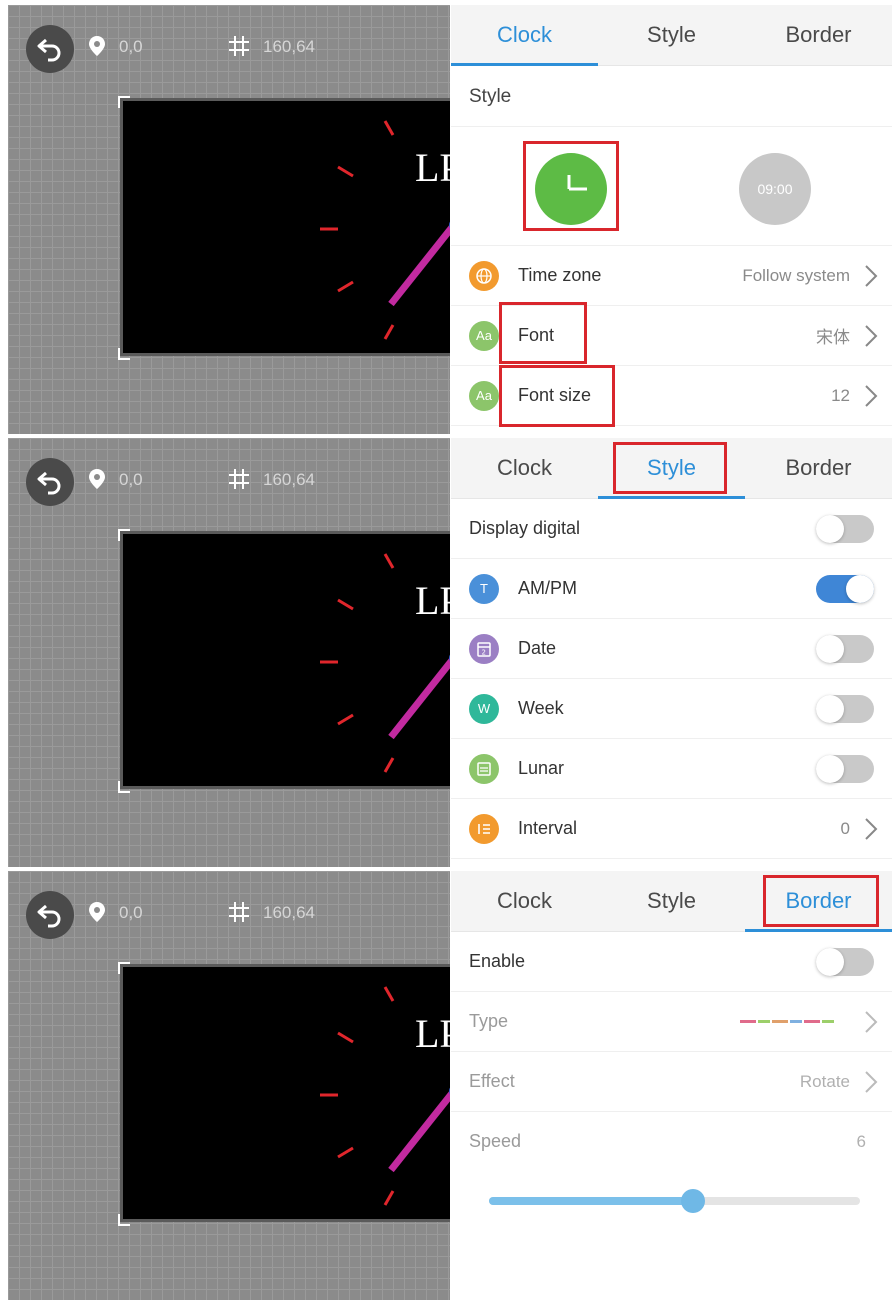  I want to click on font-size-row: Aa Font size 12, so click(671, 396).